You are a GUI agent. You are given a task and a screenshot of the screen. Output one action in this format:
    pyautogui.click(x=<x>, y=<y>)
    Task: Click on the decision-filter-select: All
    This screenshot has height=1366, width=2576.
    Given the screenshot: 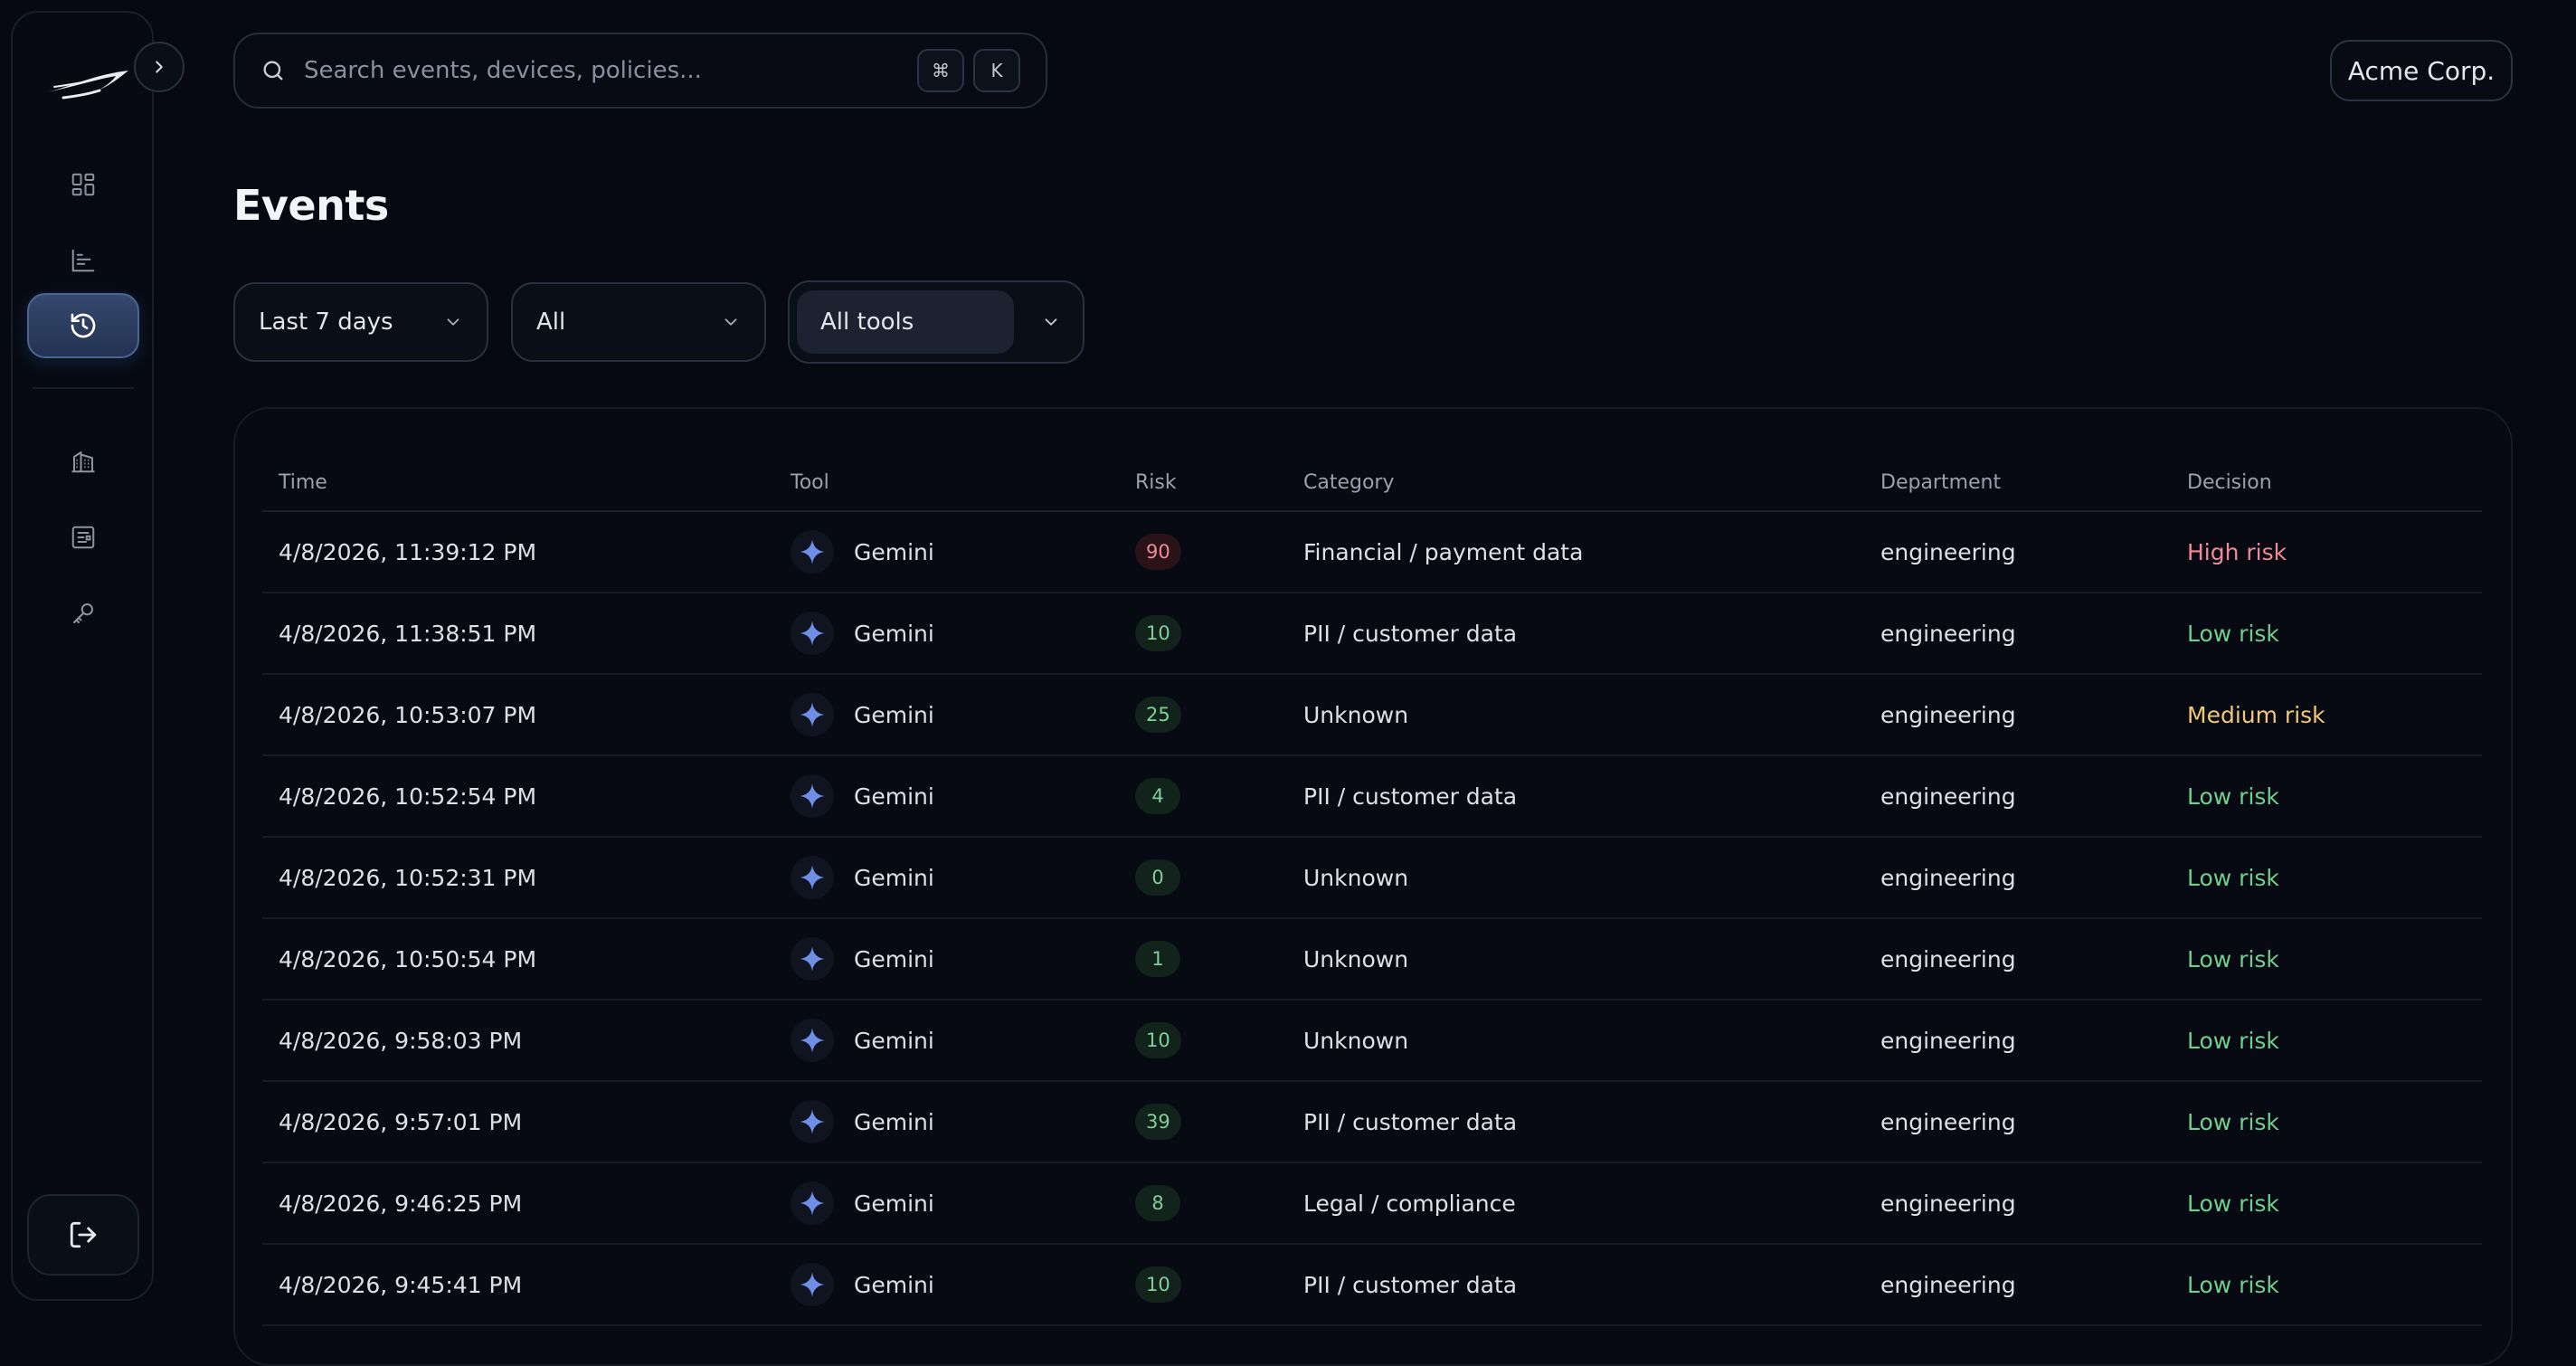 What is the action you would take?
    pyautogui.click(x=639, y=322)
    